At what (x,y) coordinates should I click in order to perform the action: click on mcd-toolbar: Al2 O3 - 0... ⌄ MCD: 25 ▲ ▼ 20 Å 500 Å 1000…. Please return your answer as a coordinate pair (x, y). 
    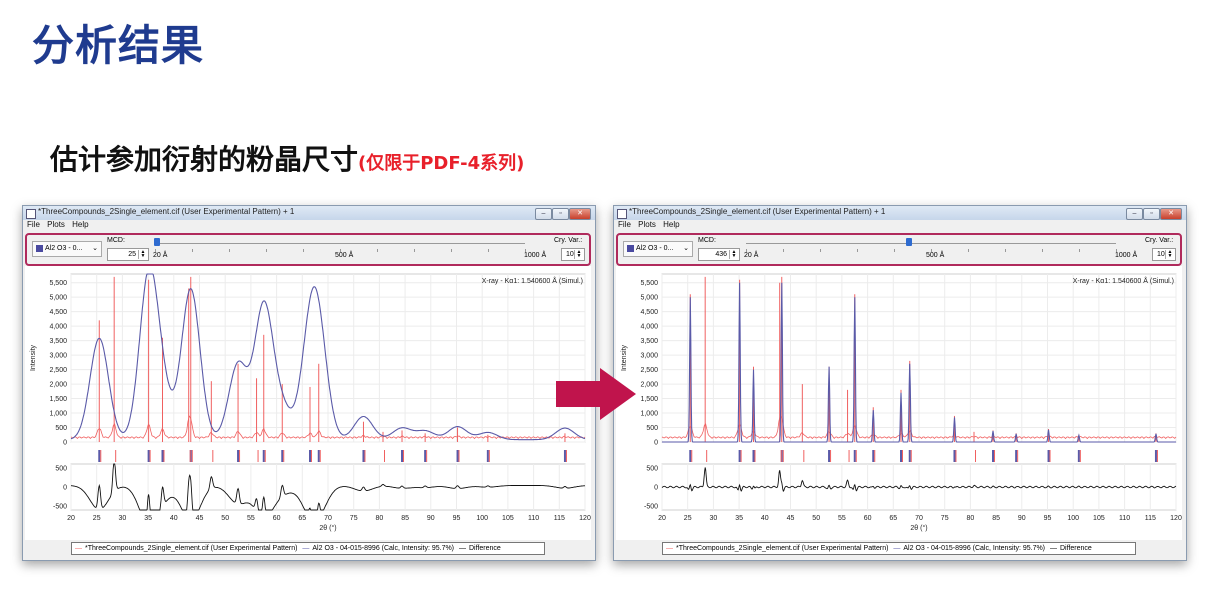
    Looking at the image, I should click on (308, 249).